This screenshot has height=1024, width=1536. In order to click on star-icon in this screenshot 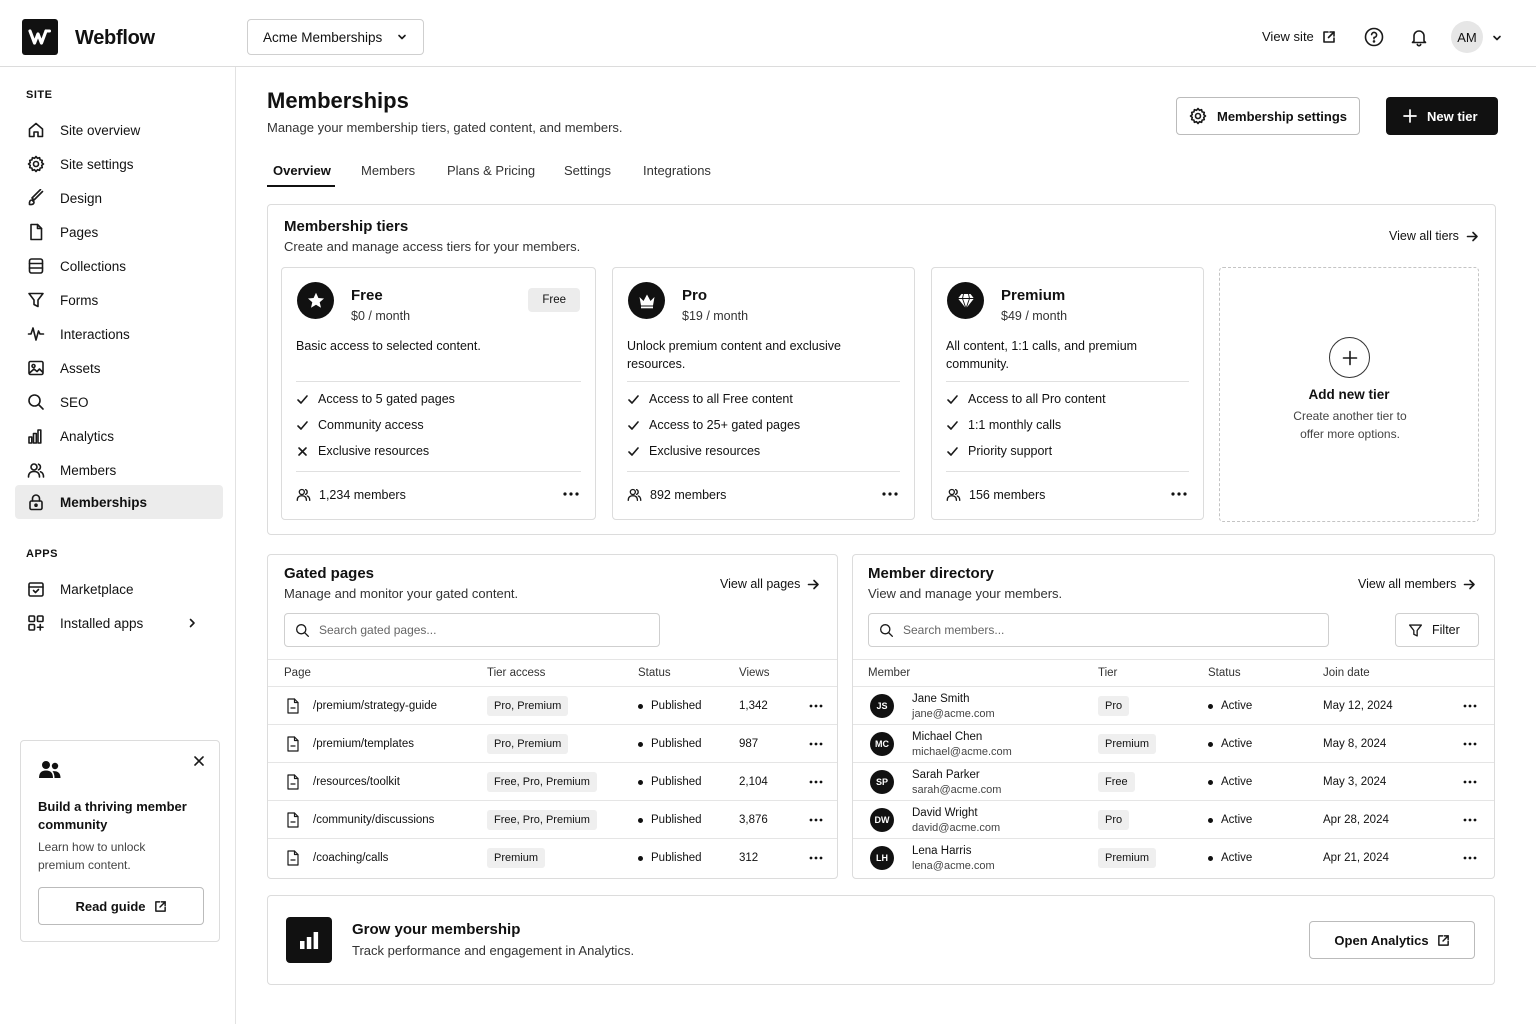, I will do `click(315, 300)`.